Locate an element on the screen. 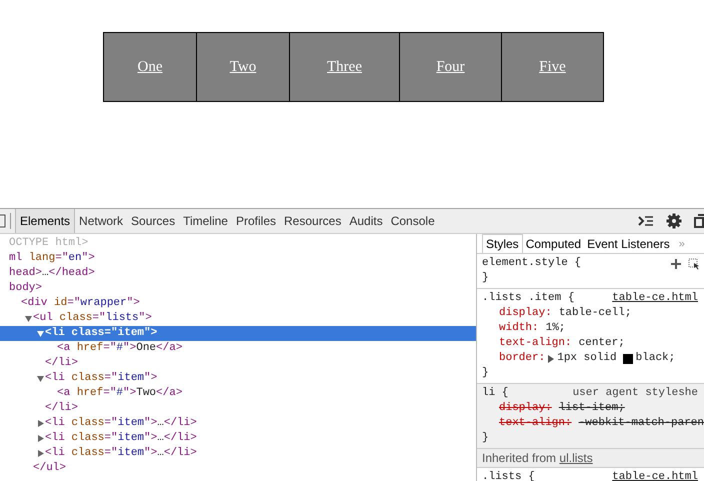 The height and width of the screenshot is (481, 704). dom-node-row: body> is located at coordinates (238, 288).